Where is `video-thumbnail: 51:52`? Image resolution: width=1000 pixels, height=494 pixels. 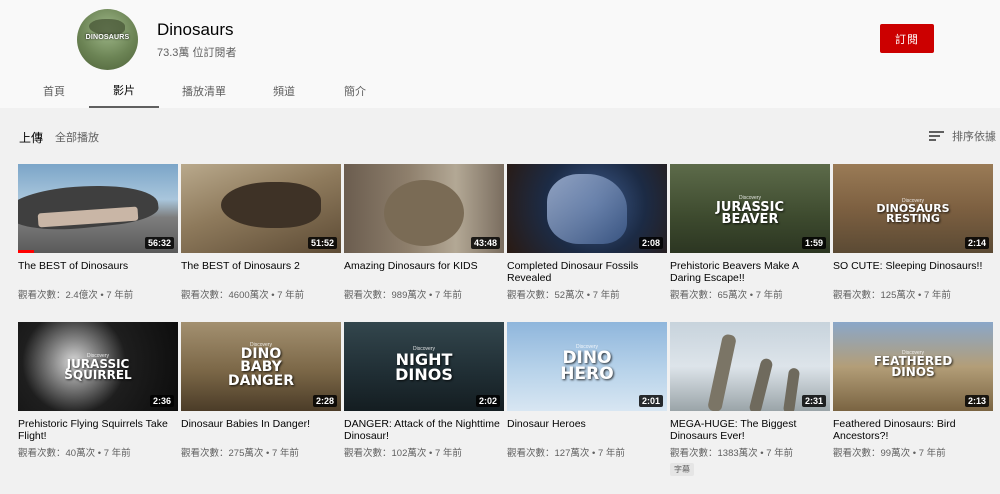
video-thumbnail: 51:52 is located at coordinates (261, 208).